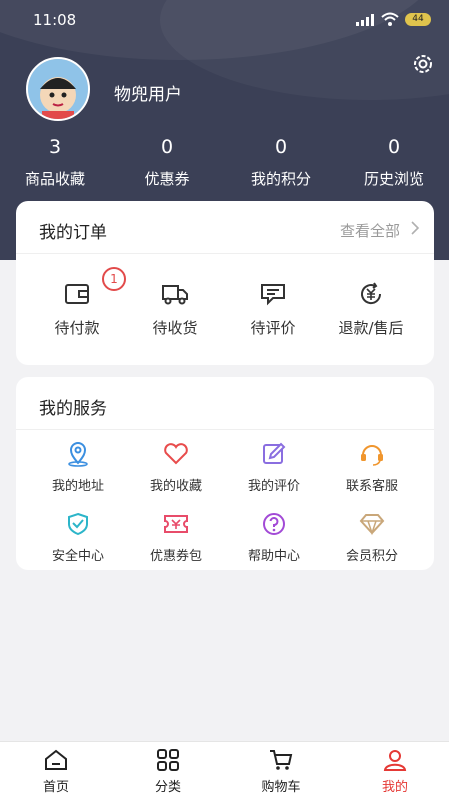 The width and height of the screenshot is (449, 800). What do you see at coordinates (273, 295) in the screenshot?
I see `comment-icon` at bounding box center [273, 295].